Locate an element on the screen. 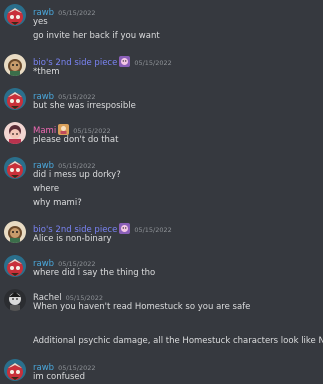  message-text: im confused is located at coordinates (59, 377).